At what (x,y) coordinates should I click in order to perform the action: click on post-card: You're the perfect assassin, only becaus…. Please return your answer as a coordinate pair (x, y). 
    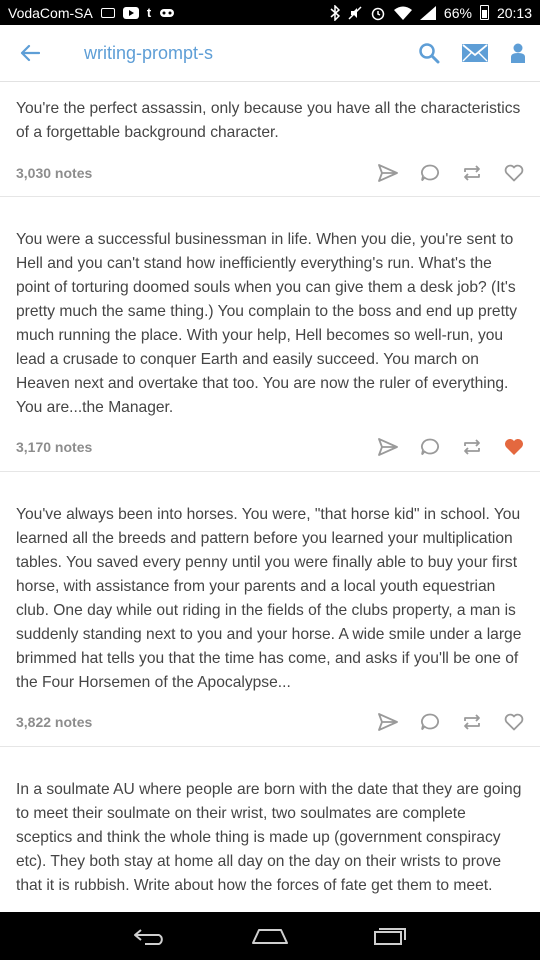
    Looking at the image, I should click on (270, 139).